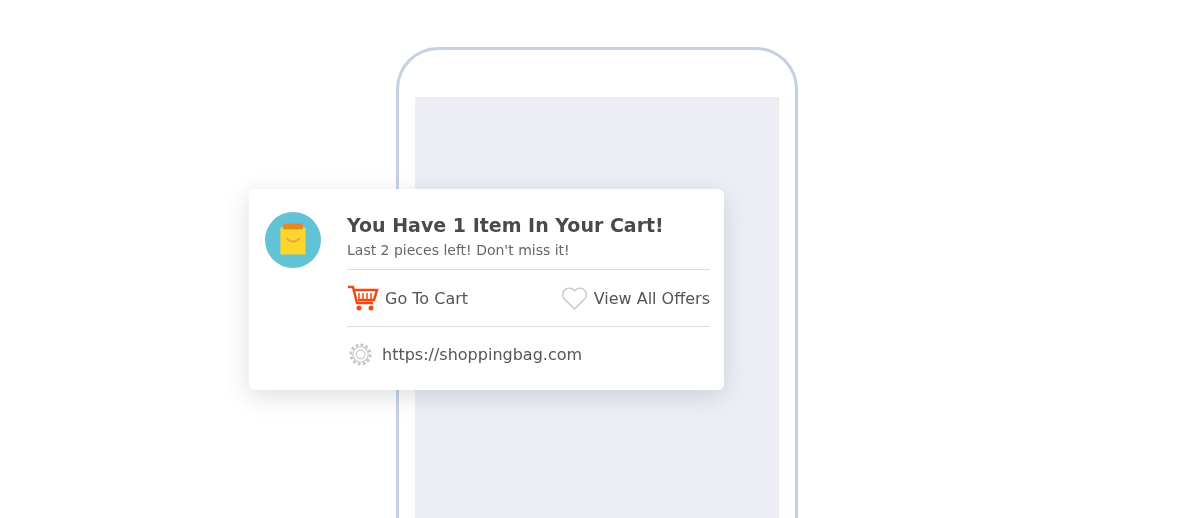 The width and height of the screenshot is (1200, 518). I want to click on notification-message: Last 2 pieces left! Don't miss it!, so click(528, 256).